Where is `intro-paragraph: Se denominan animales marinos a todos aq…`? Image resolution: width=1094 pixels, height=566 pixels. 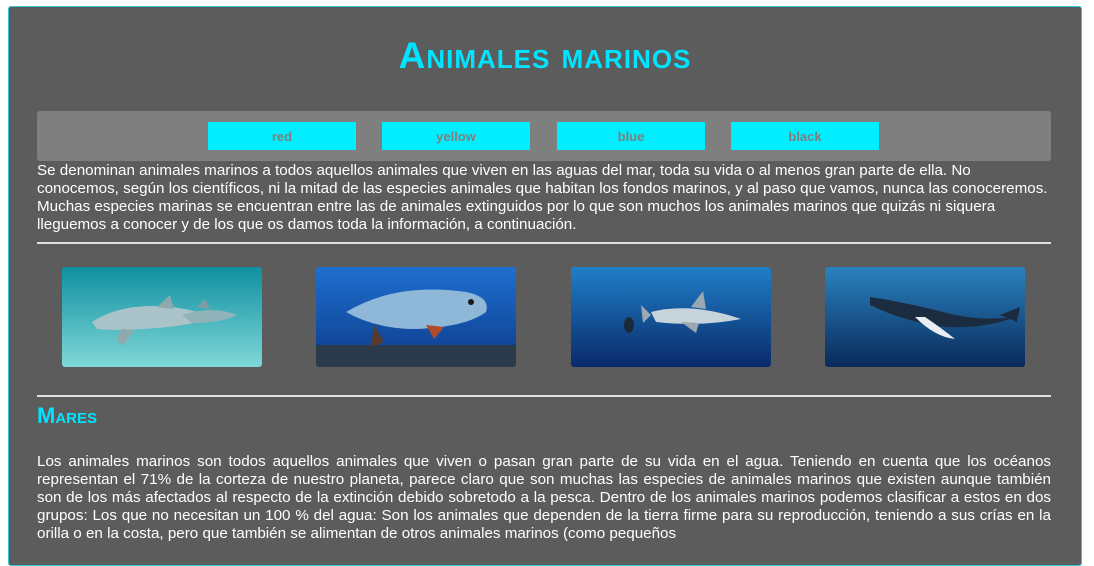 intro-paragraph: Se denominan animales marinos a todos aq… is located at coordinates (542, 197).